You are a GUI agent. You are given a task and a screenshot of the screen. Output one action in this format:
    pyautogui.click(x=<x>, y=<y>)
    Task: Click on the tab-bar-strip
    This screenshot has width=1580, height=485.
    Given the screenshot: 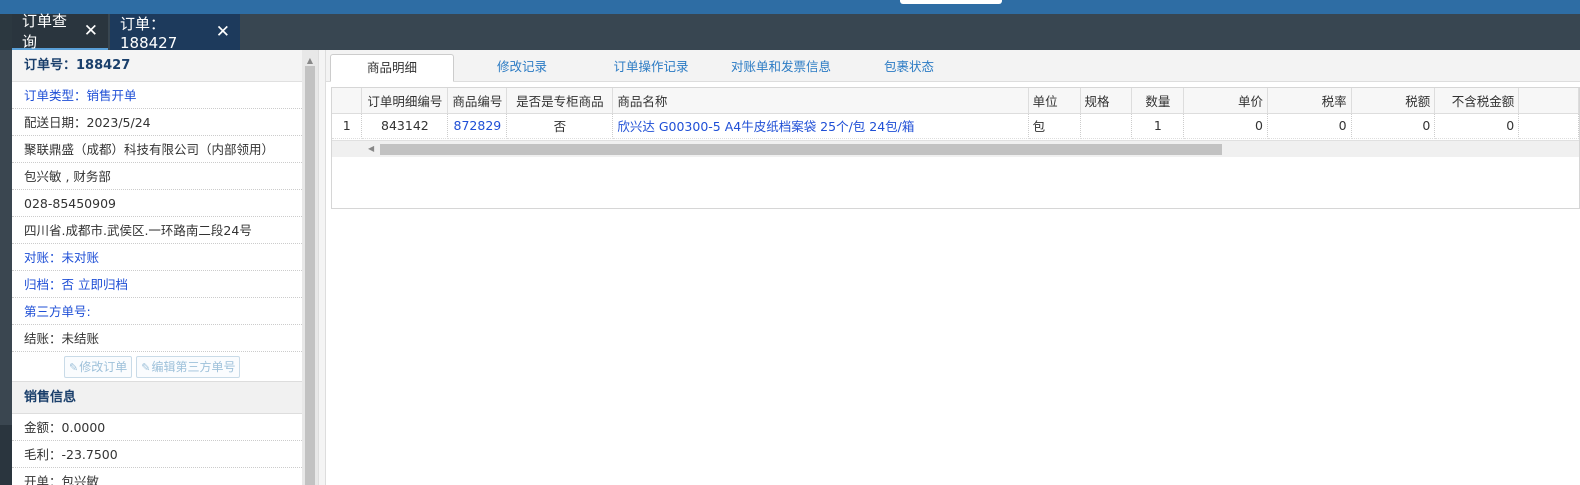 What is the action you would take?
    pyautogui.click(x=6, y=32)
    